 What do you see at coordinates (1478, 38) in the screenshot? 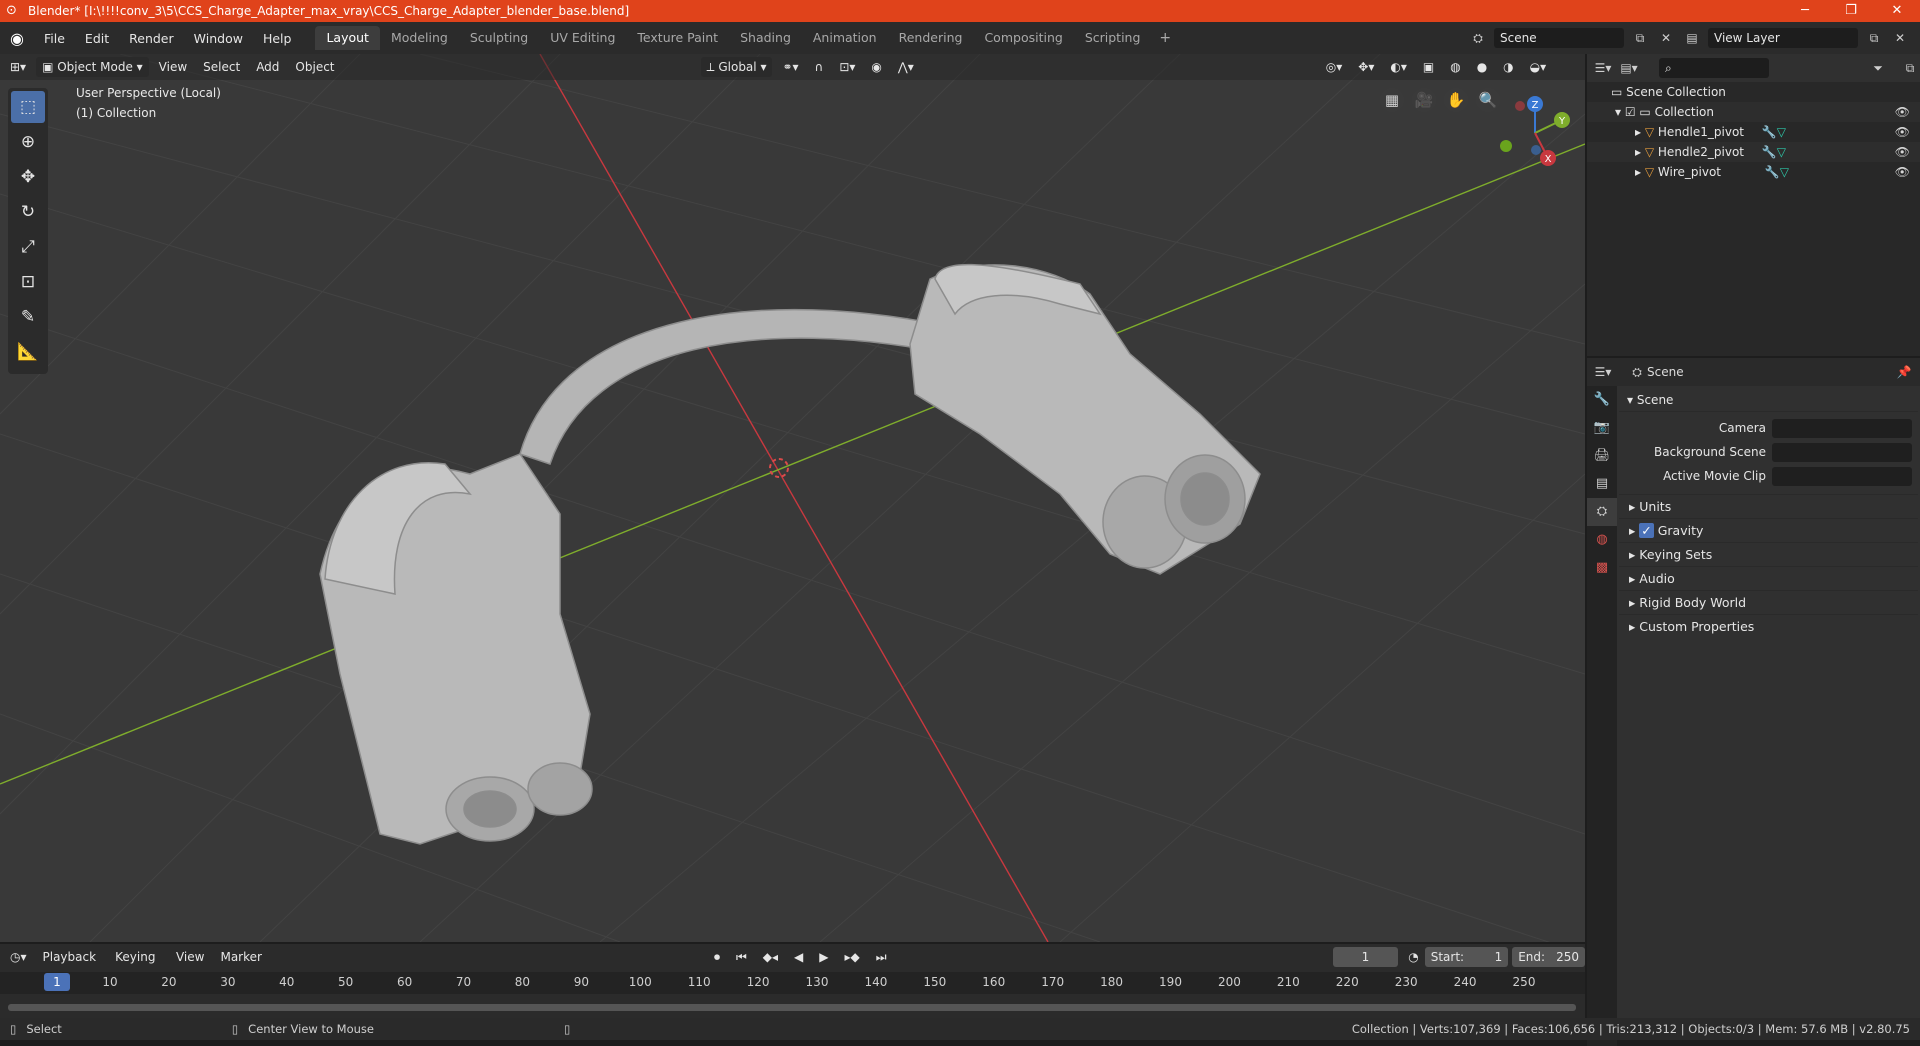
I see `scene-browse-icon: ⛭` at bounding box center [1478, 38].